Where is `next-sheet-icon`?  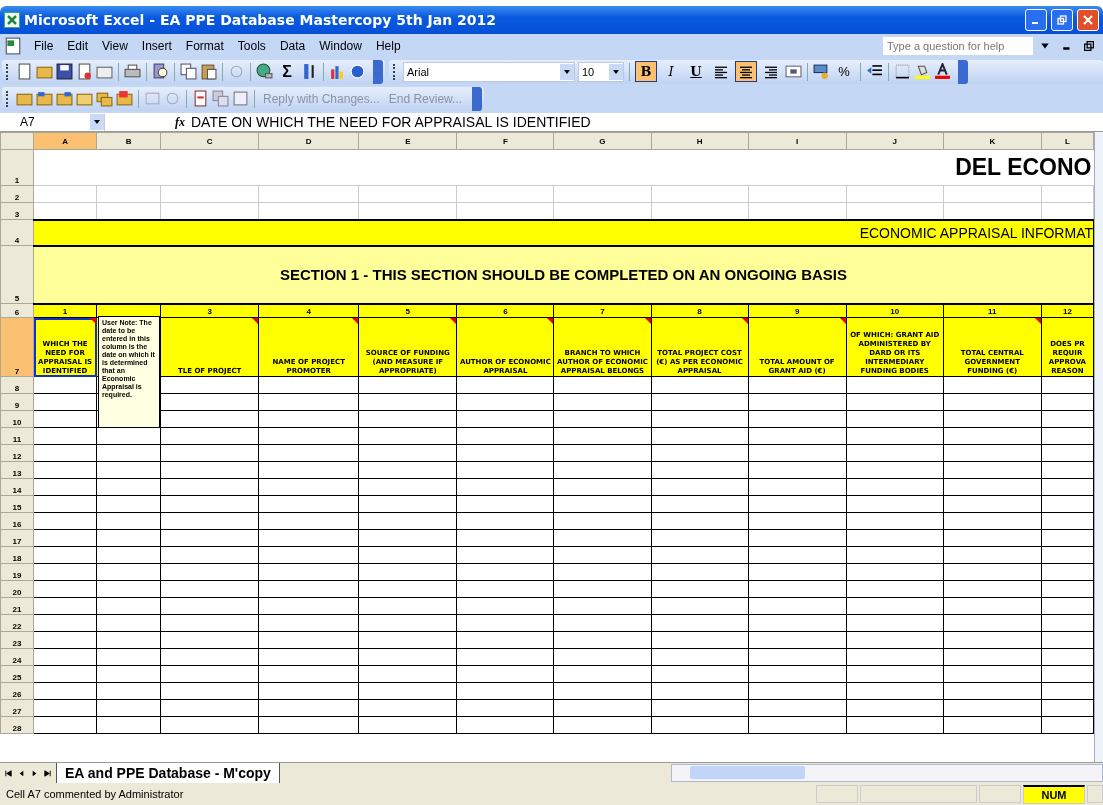
next-sheet-icon is located at coordinates (34, 773).